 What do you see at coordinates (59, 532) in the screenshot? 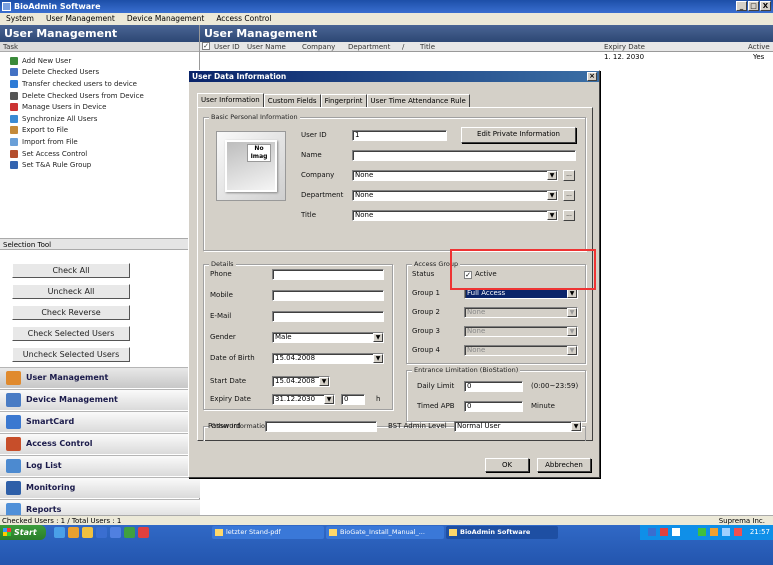
I see `quicklaunch-desktop-icon` at bounding box center [59, 532].